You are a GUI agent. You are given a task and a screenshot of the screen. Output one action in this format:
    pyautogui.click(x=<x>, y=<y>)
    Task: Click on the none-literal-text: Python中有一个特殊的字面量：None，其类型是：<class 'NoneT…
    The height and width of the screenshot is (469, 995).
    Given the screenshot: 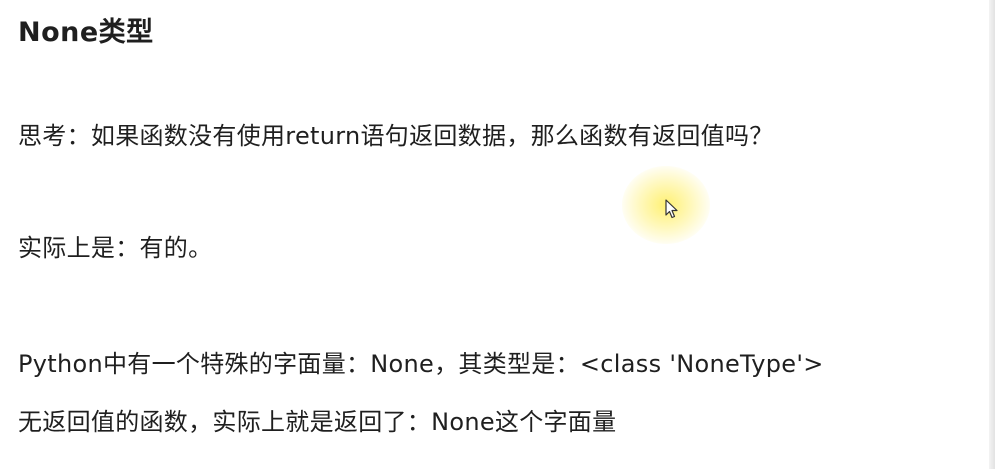 What is the action you would take?
    pyautogui.click(x=421, y=364)
    